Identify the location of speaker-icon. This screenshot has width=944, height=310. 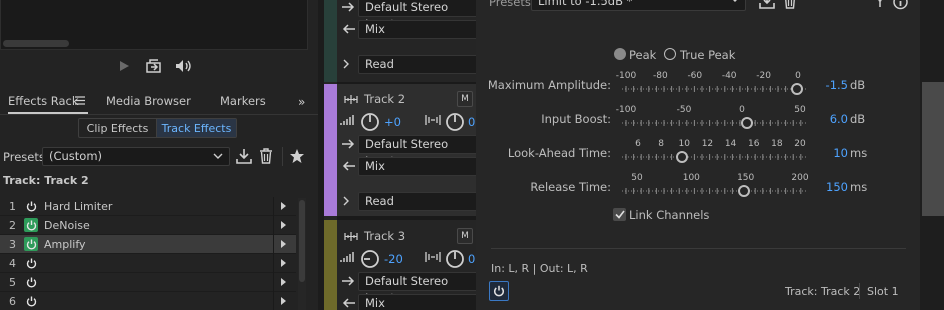
(184, 66).